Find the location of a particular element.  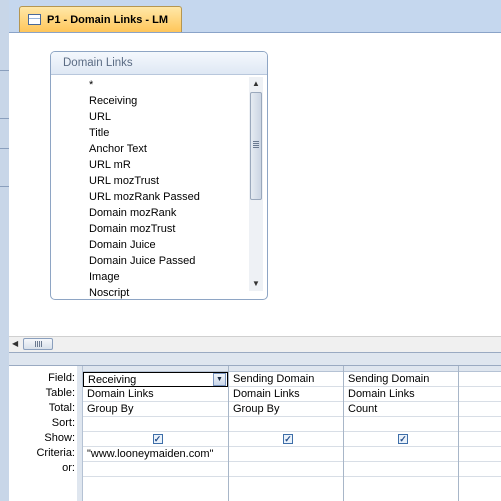

row-label-field: Field: is located at coordinates (61, 378).